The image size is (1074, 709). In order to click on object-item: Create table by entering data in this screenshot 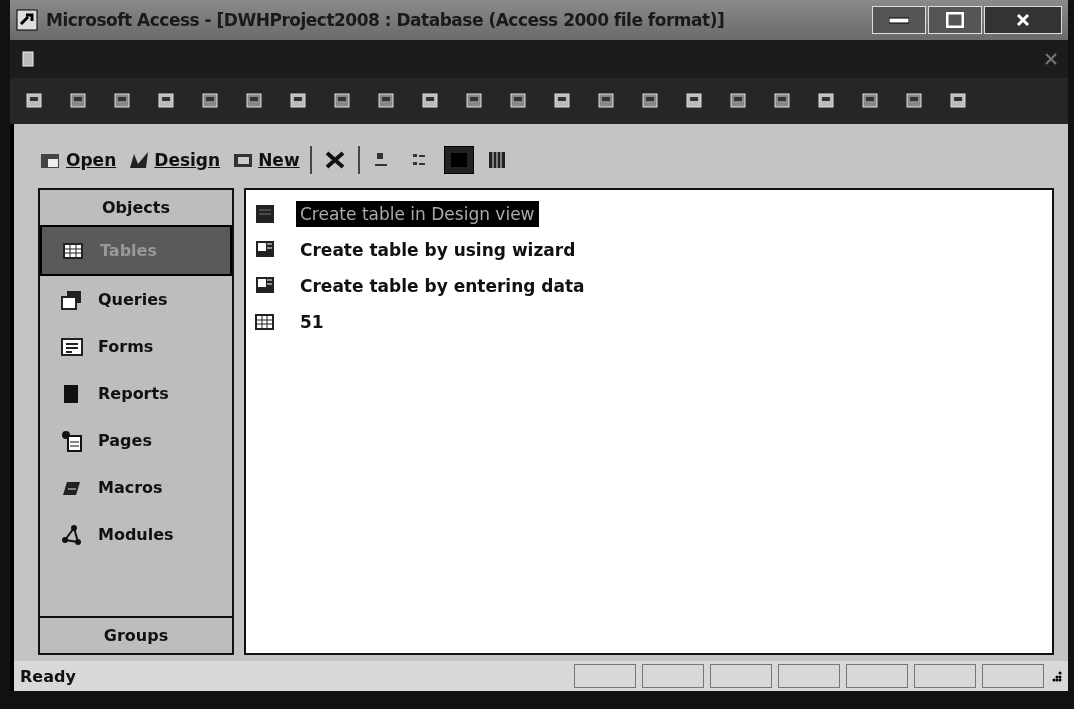, I will do `click(649, 286)`.